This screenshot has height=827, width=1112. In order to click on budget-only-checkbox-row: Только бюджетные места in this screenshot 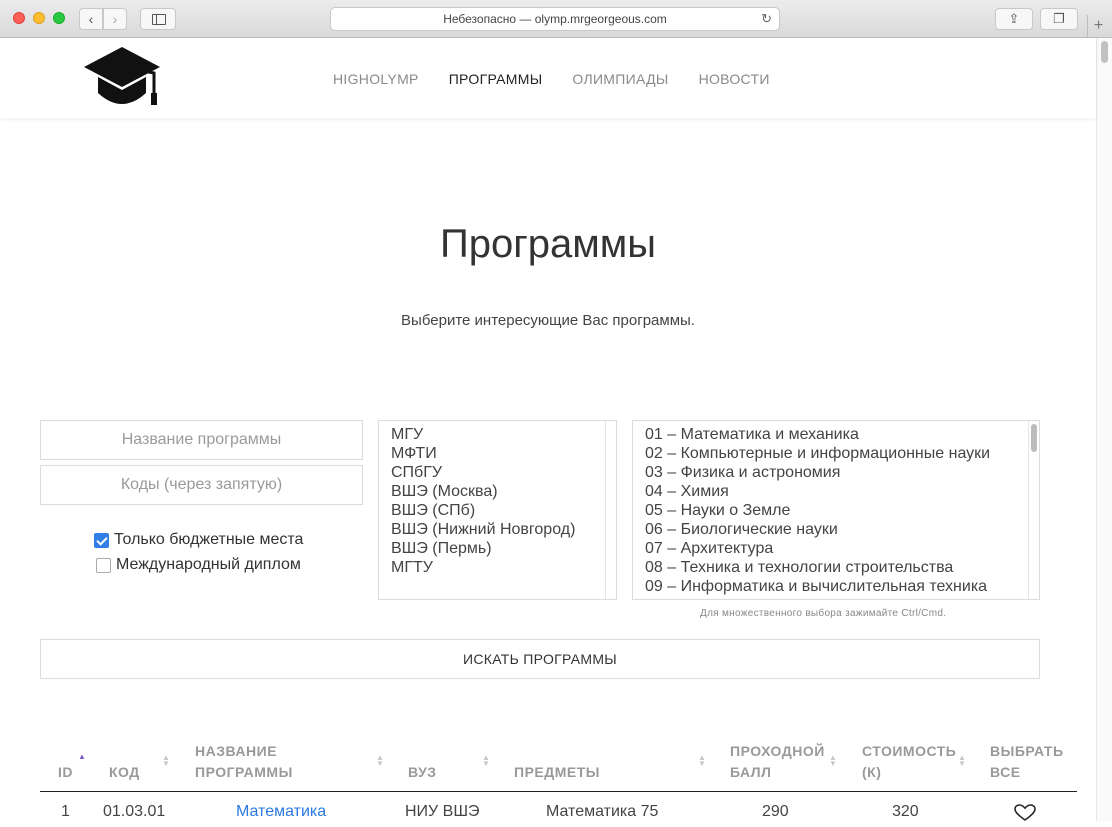, I will do `click(198, 540)`.